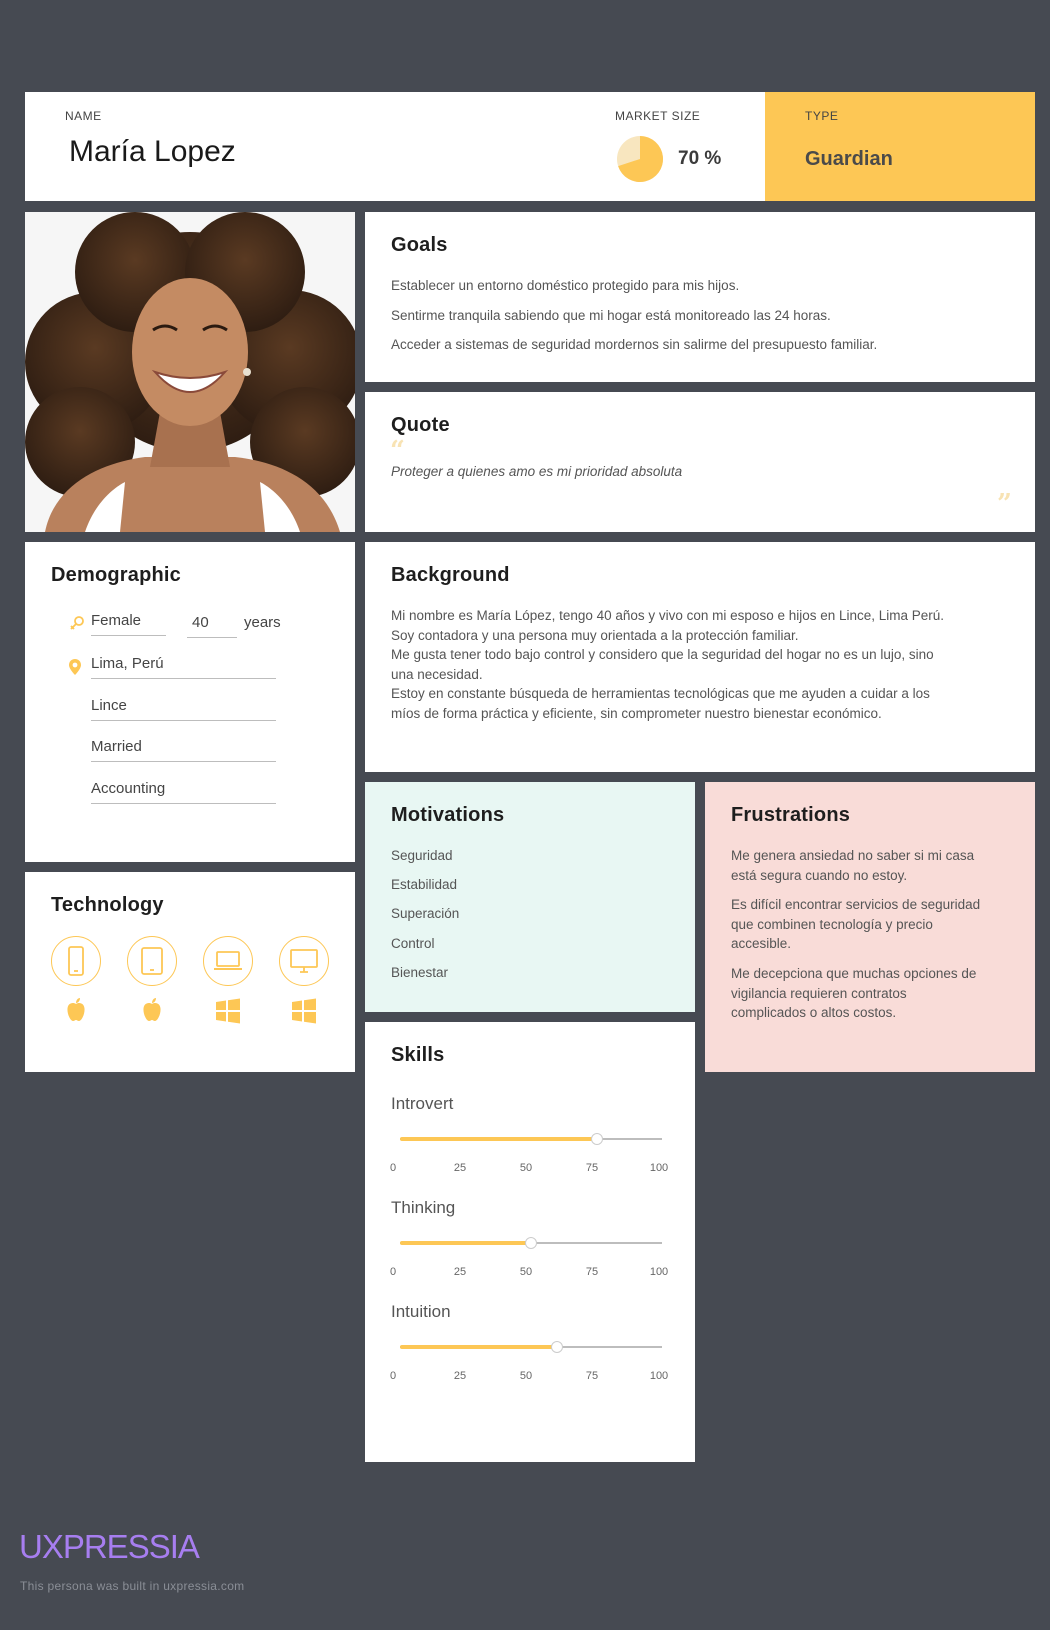 Image resolution: width=1050 pixels, height=1630 pixels. Describe the element at coordinates (1004, 504) in the screenshot. I see `close-quote-icon: ”` at that location.